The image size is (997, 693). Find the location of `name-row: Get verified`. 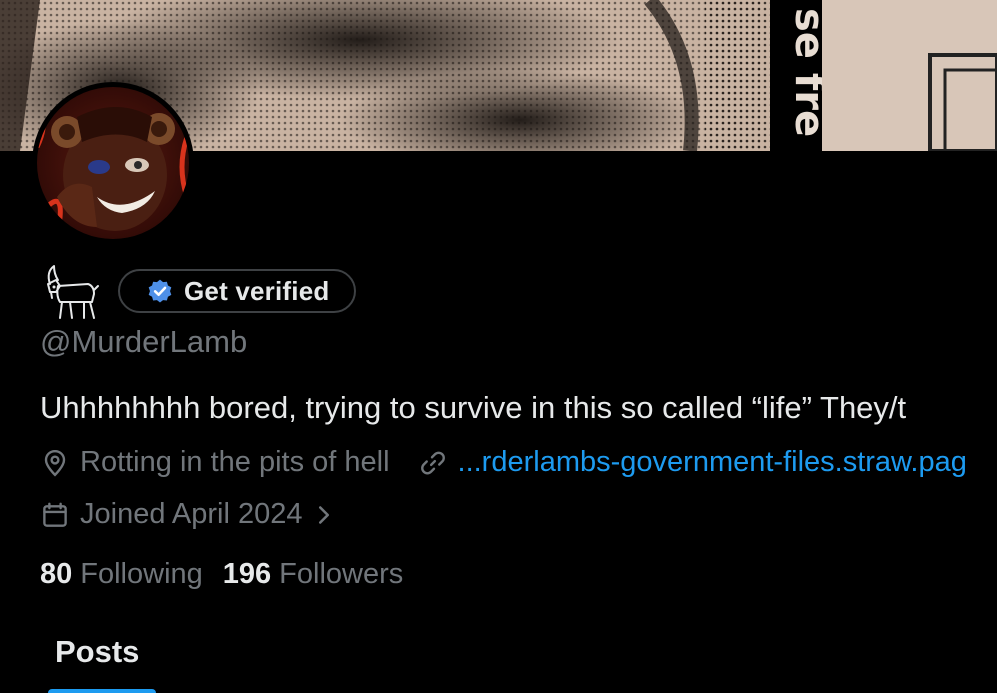

name-row: Get verified is located at coordinates (198, 291).